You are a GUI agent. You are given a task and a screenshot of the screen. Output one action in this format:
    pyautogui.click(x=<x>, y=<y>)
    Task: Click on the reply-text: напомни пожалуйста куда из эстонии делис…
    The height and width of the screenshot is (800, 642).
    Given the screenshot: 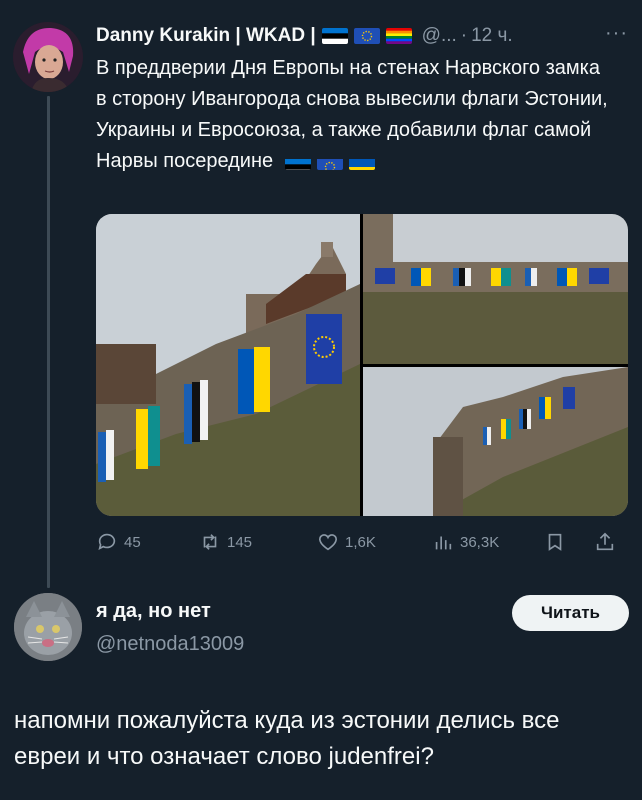 What is the action you would take?
    pyautogui.click(x=287, y=738)
    